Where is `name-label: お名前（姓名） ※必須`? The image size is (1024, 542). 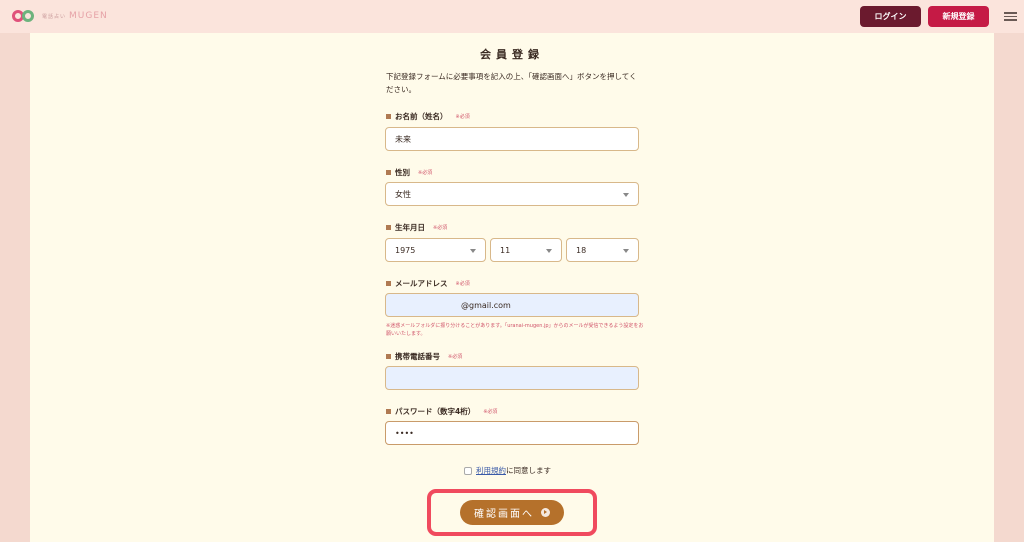
name-label: お名前（姓名） ※必須 is located at coordinates (428, 116).